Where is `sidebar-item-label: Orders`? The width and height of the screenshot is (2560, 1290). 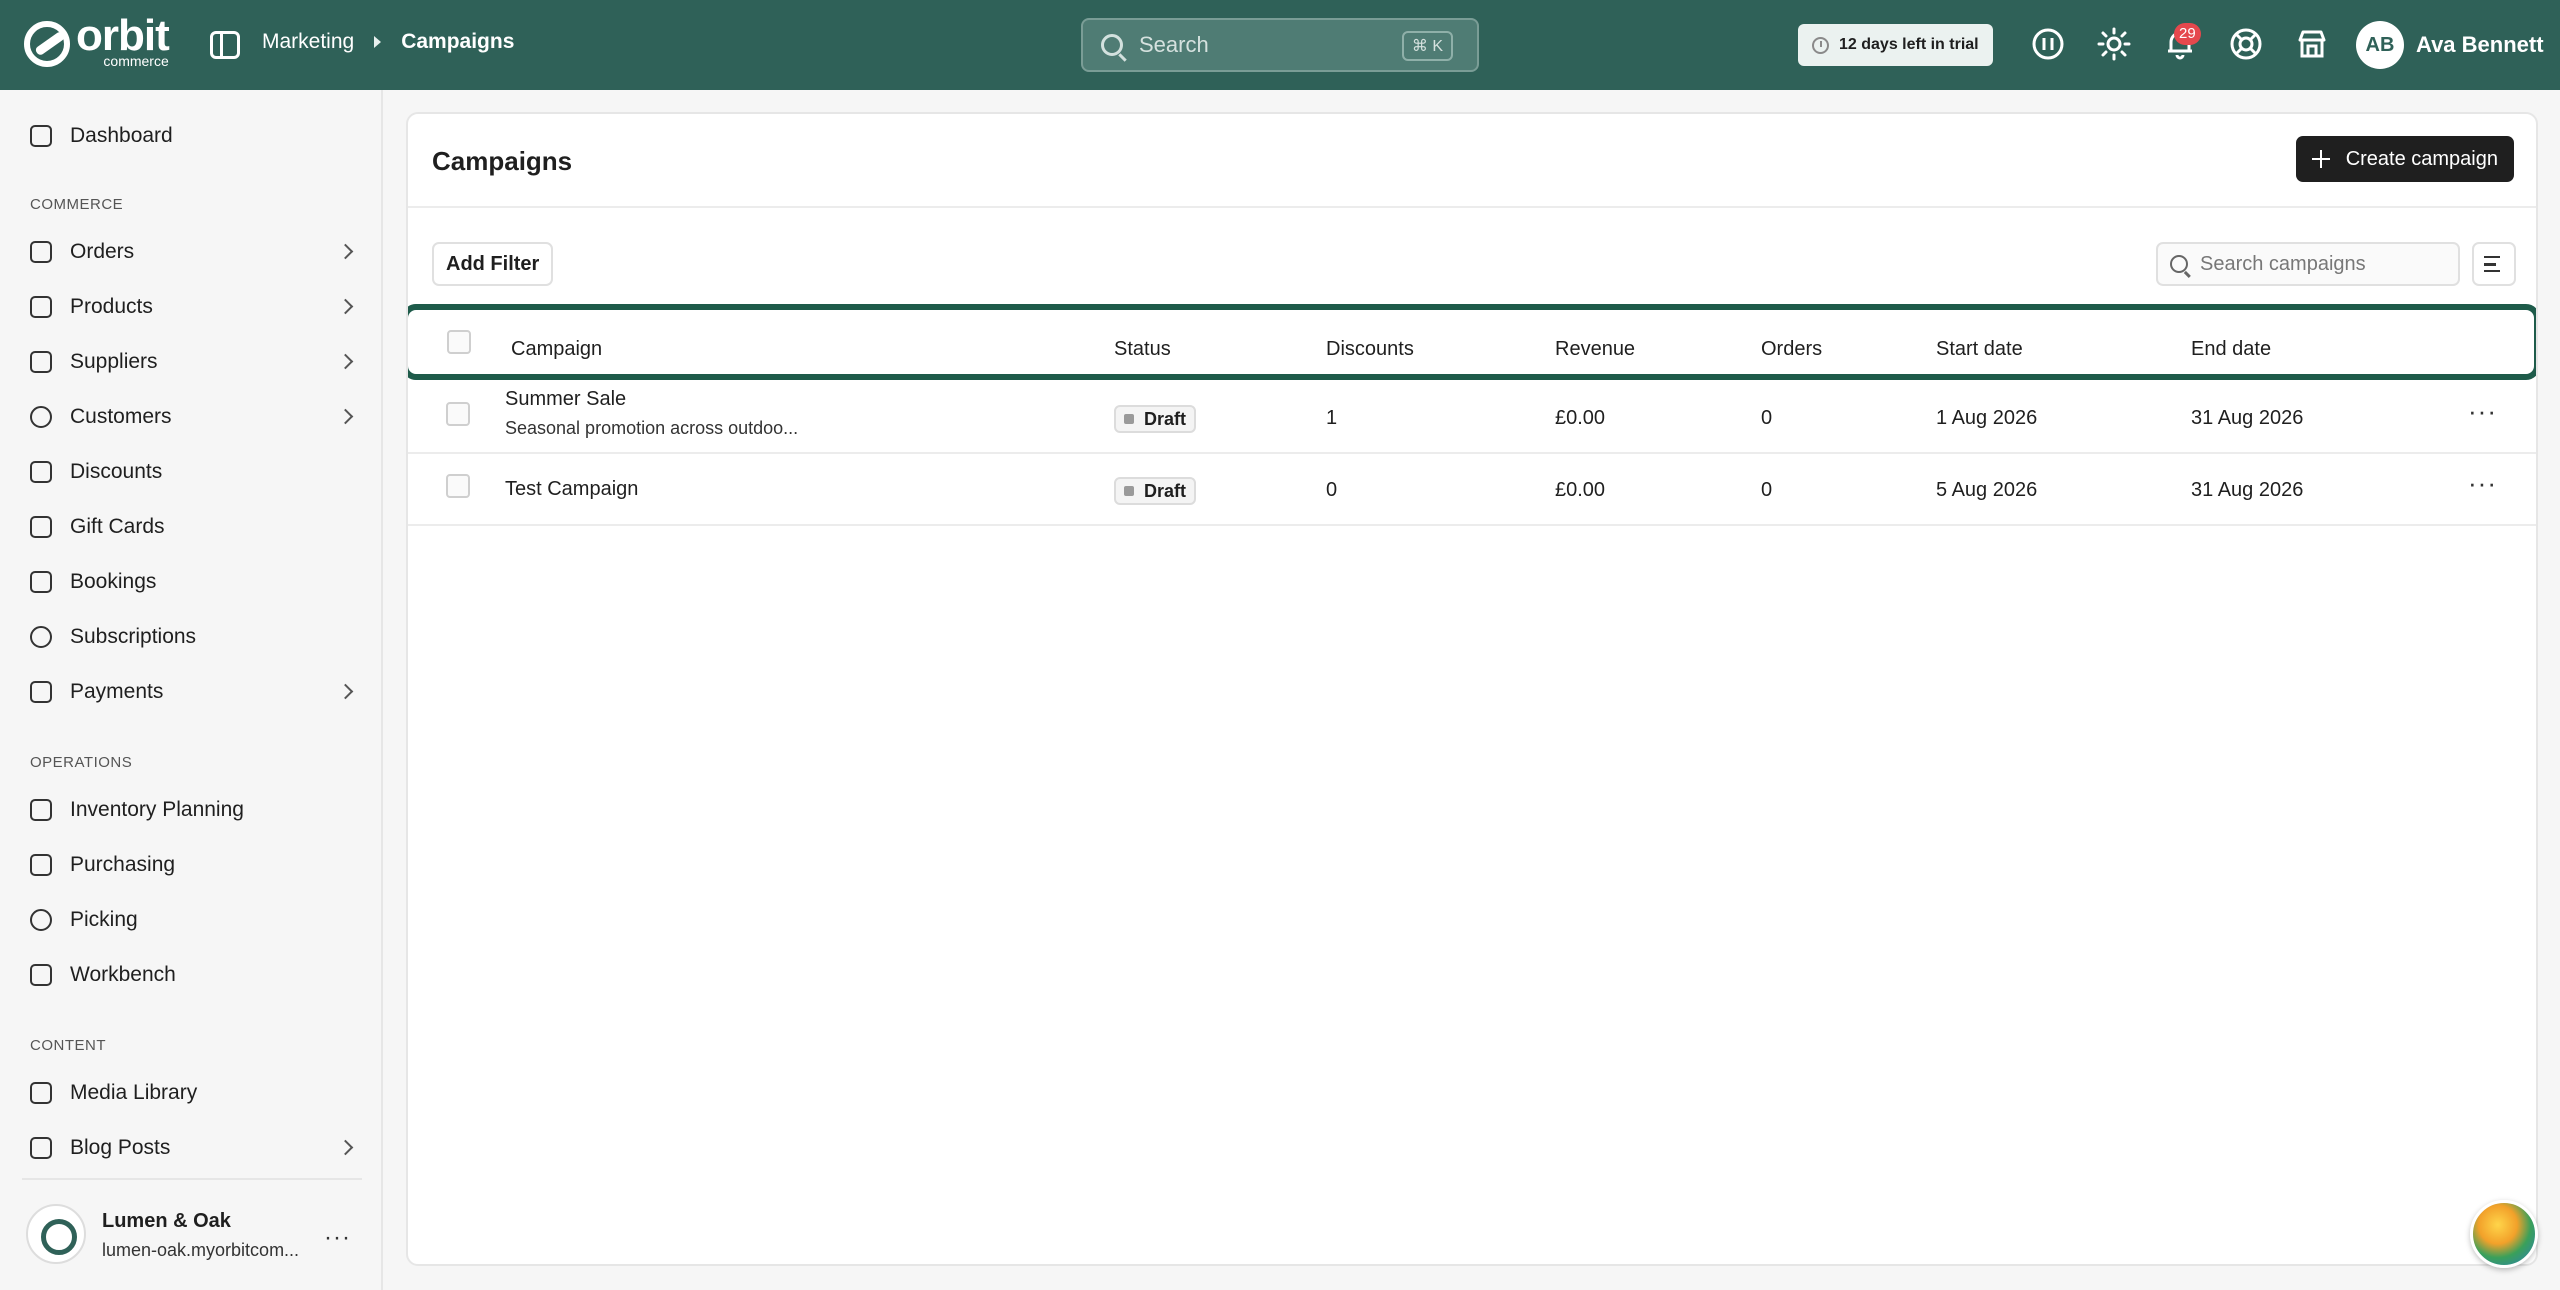
sidebar-item-label: Orders is located at coordinates (102, 251).